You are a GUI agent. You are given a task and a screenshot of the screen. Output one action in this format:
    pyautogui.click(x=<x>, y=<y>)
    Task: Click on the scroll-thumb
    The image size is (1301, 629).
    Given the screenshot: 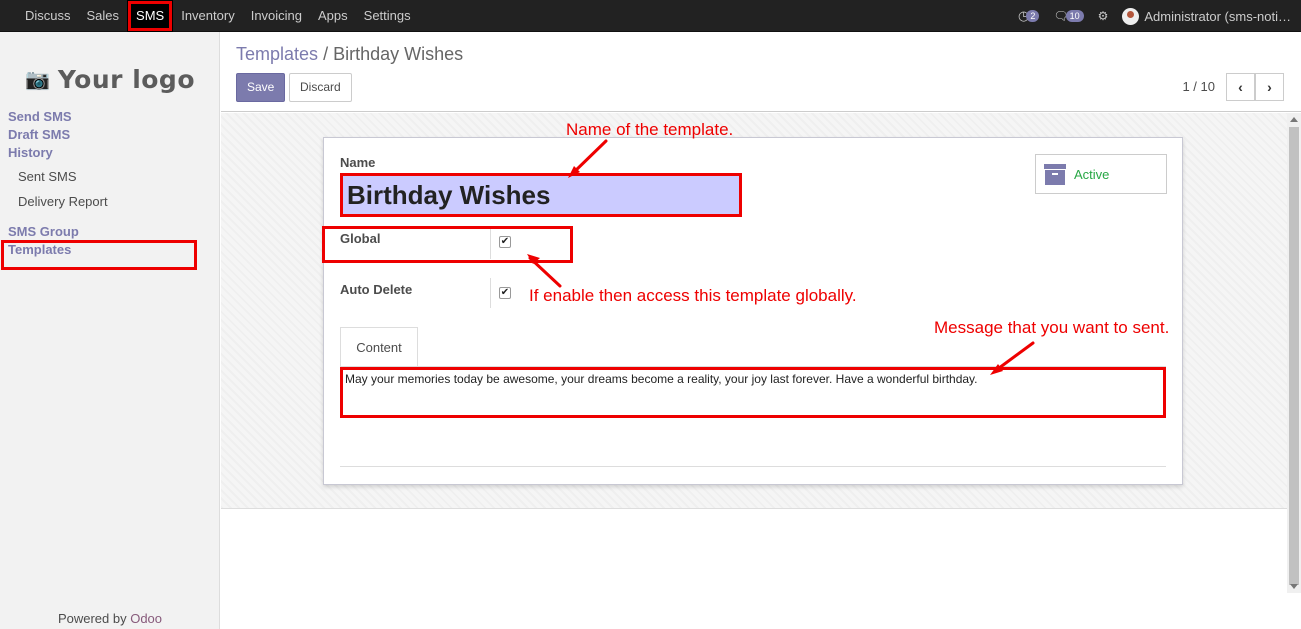 What is the action you would take?
    pyautogui.click(x=1294, y=356)
    